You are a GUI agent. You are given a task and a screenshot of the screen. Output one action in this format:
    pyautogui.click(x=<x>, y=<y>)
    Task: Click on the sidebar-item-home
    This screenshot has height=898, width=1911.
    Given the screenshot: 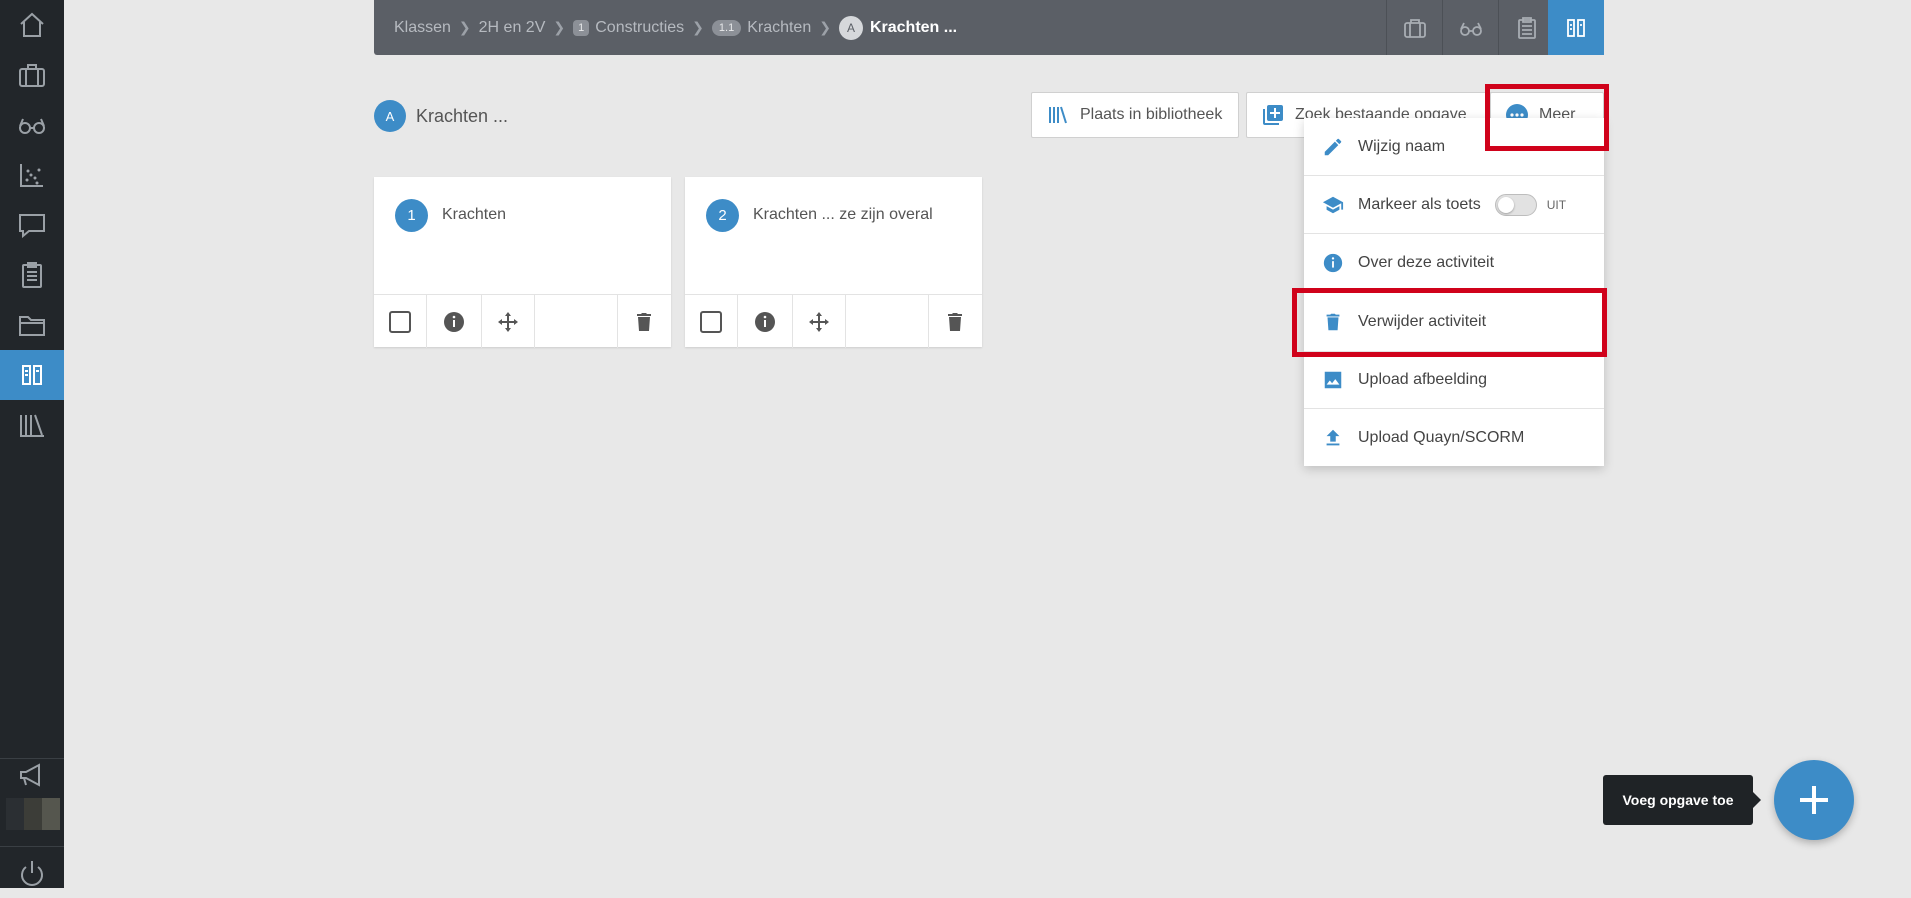 What is the action you would take?
    pyautogui.click(x=32, y=25)
    